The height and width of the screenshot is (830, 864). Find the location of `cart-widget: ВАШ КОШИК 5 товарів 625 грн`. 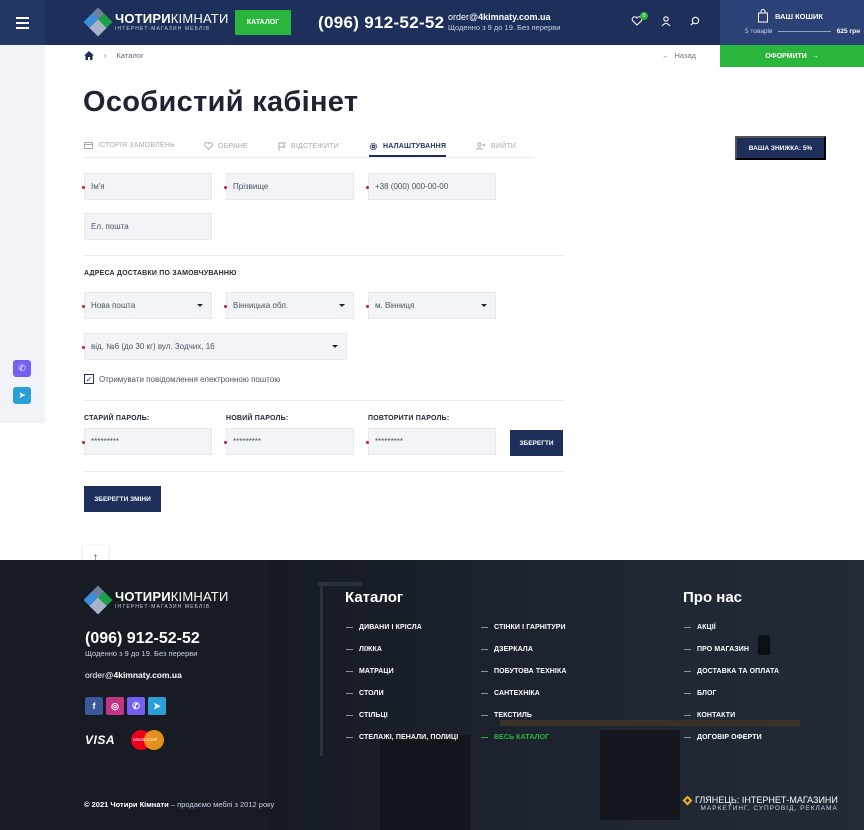

cart-widget: ВАШ КОШИК 5 товарів 625 грн is located at coordinates (792, 22).